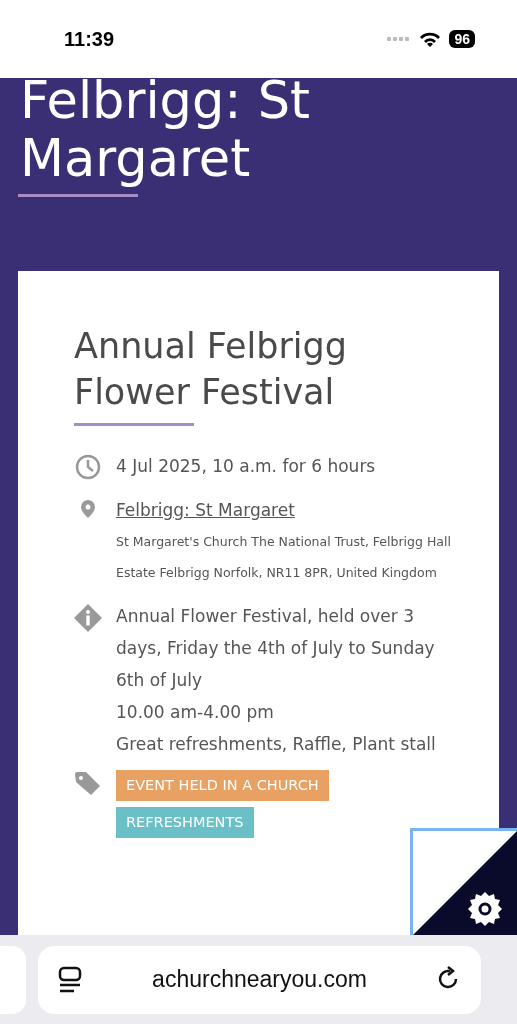  I want to click on reader-icon, so click(70, 979).